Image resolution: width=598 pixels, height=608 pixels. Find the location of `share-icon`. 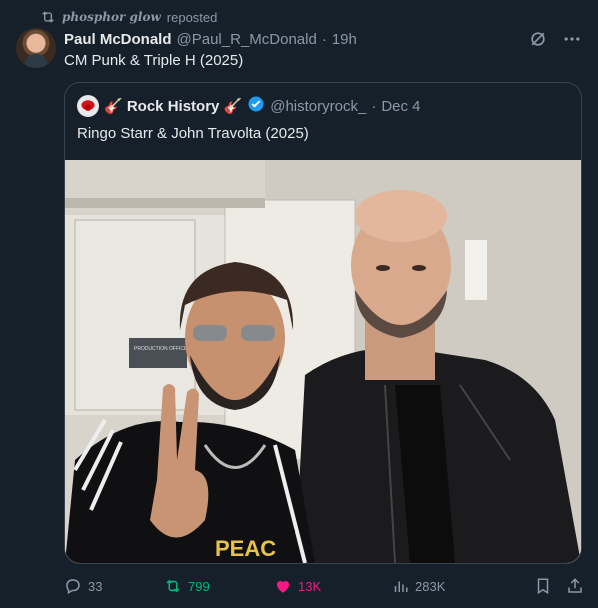

share-icon is located at coordinates (575, 586).